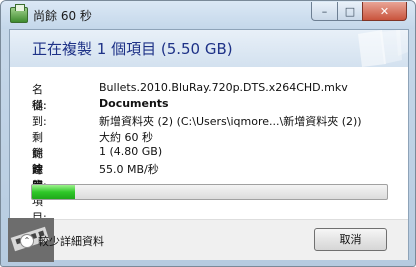 The width and height of the screenshot is (416, 267). I want to click on maximize-icon: □, so click(350, 11).